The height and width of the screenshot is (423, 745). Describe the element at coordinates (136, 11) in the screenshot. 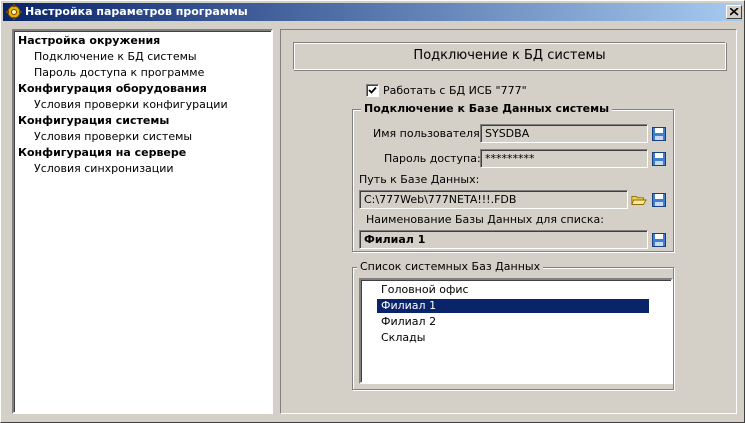

I see `window-title: Настройка параметров программы` at that location.